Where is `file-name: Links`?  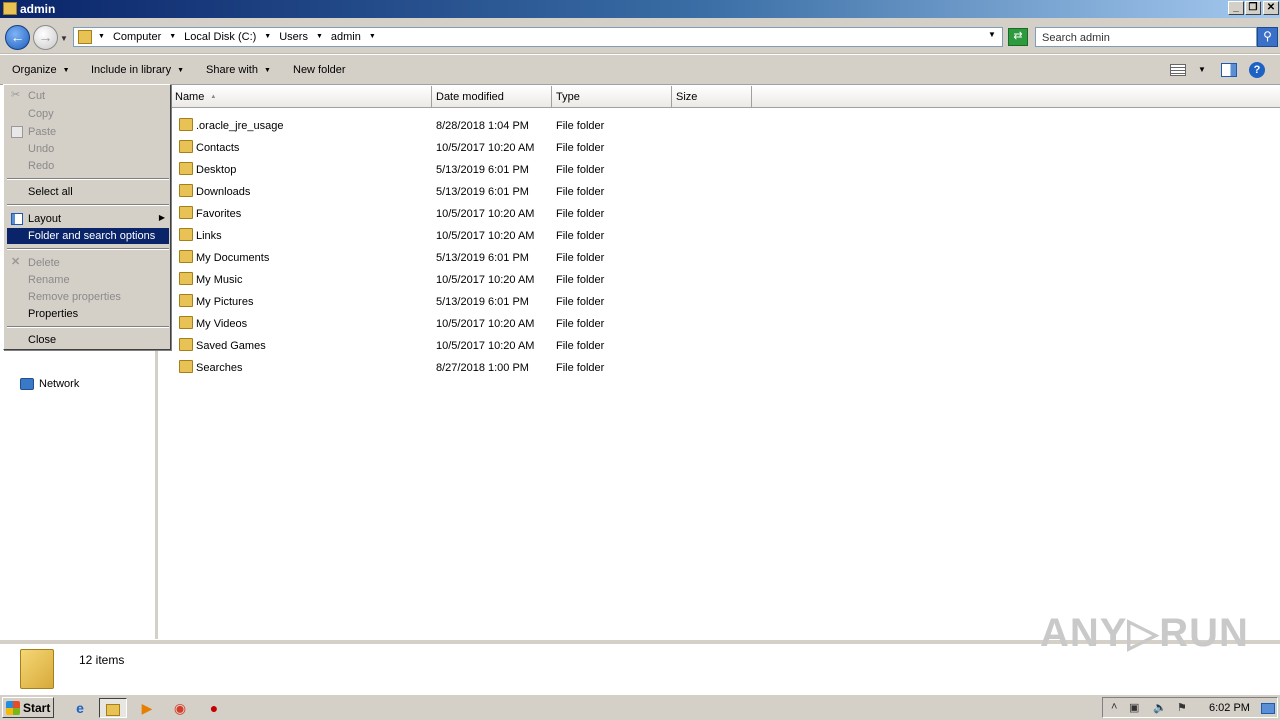
file-name: Links is located at coordinates (209, 236).